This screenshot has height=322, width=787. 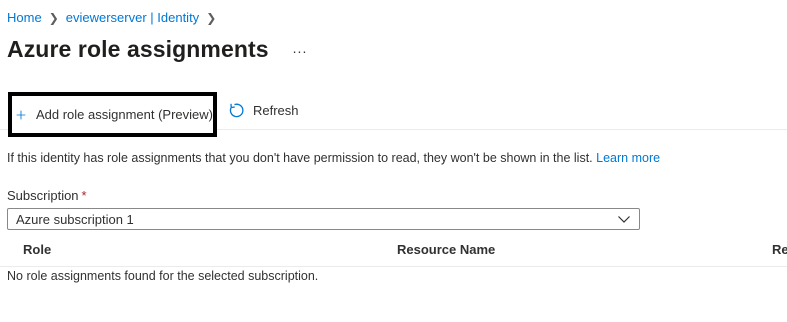 What do you see at coordinates (138, 49) in the screenshot?
I see `page-title: Azure role assignments` at bounding box center [138, 49].